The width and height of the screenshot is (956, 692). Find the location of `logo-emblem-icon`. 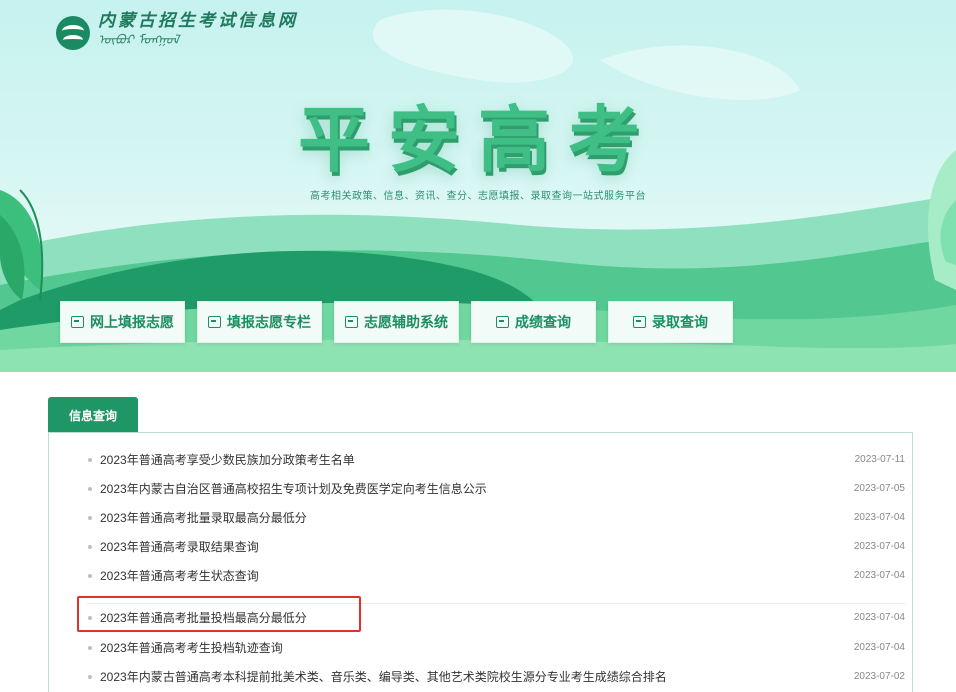

logo-emblem-icon is located at coordinates (73, 33).